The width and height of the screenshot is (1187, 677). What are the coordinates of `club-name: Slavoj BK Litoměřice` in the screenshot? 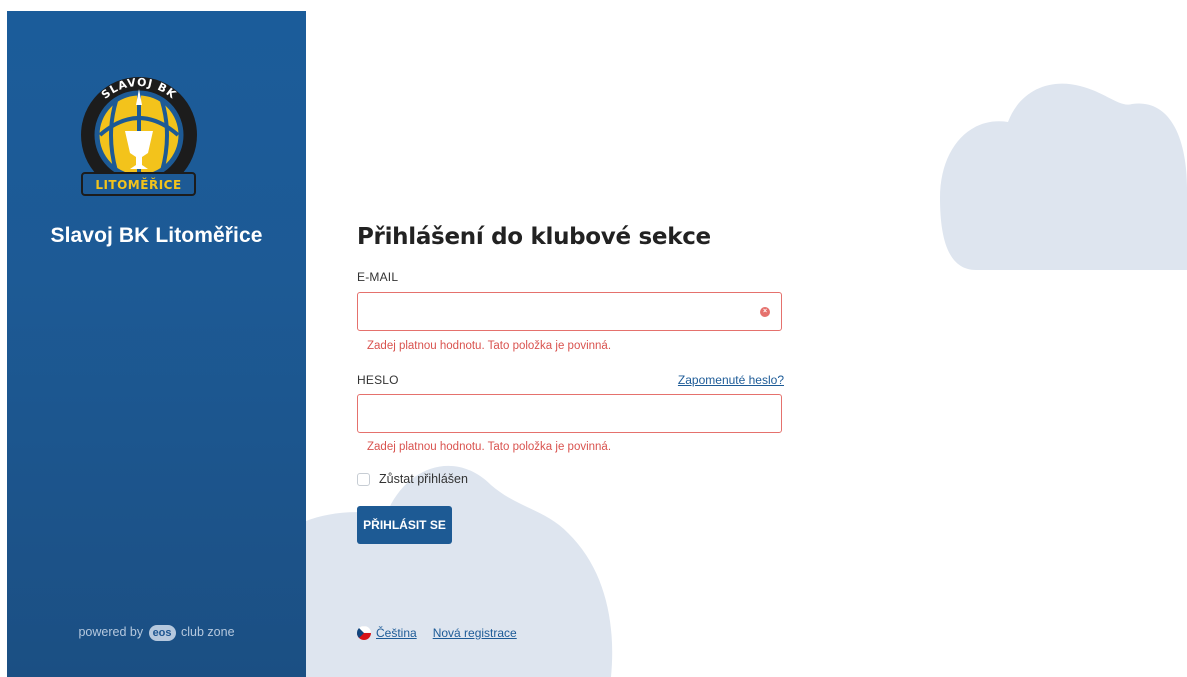 It's located at (156, 235).